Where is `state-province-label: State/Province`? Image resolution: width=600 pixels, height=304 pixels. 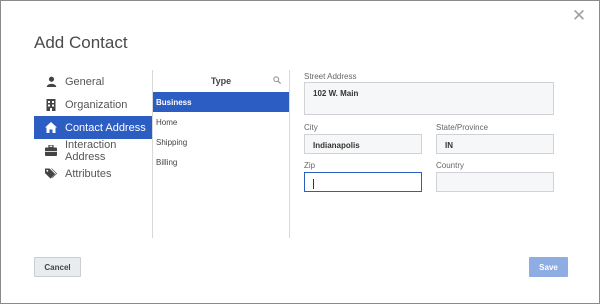 state-province-label: State/Province is located at coordinates (462, 127).